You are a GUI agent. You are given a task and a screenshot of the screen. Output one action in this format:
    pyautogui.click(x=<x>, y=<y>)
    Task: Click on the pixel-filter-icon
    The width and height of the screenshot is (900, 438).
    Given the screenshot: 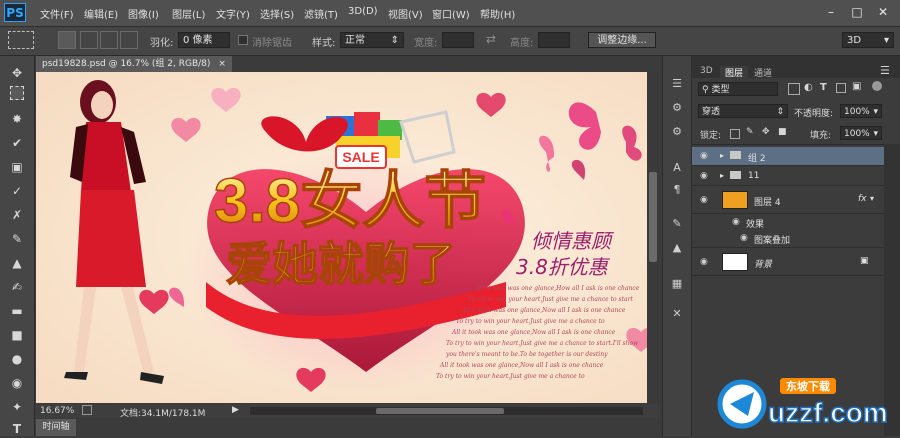 What is the action you would take?
    pyautogui.click(x=794, y=89)
    